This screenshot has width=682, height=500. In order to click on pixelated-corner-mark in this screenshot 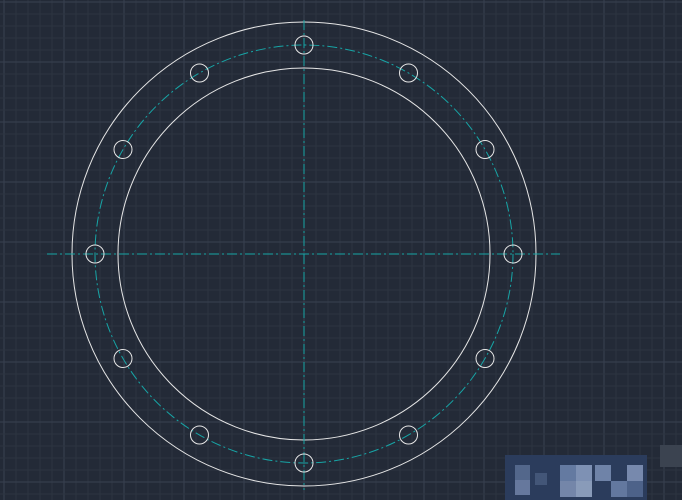, I will do `click(671, 456)`.